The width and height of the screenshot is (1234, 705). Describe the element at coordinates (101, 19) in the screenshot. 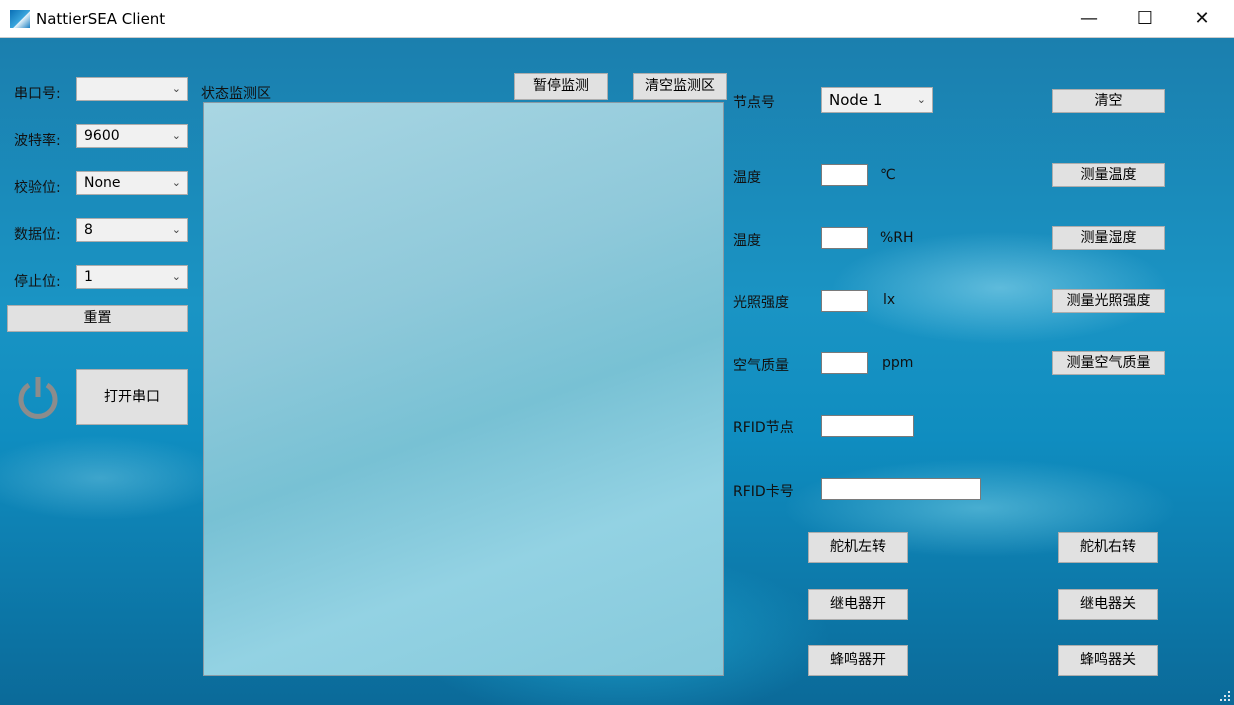

I see `window-title: NattierSEA Client` at that location.